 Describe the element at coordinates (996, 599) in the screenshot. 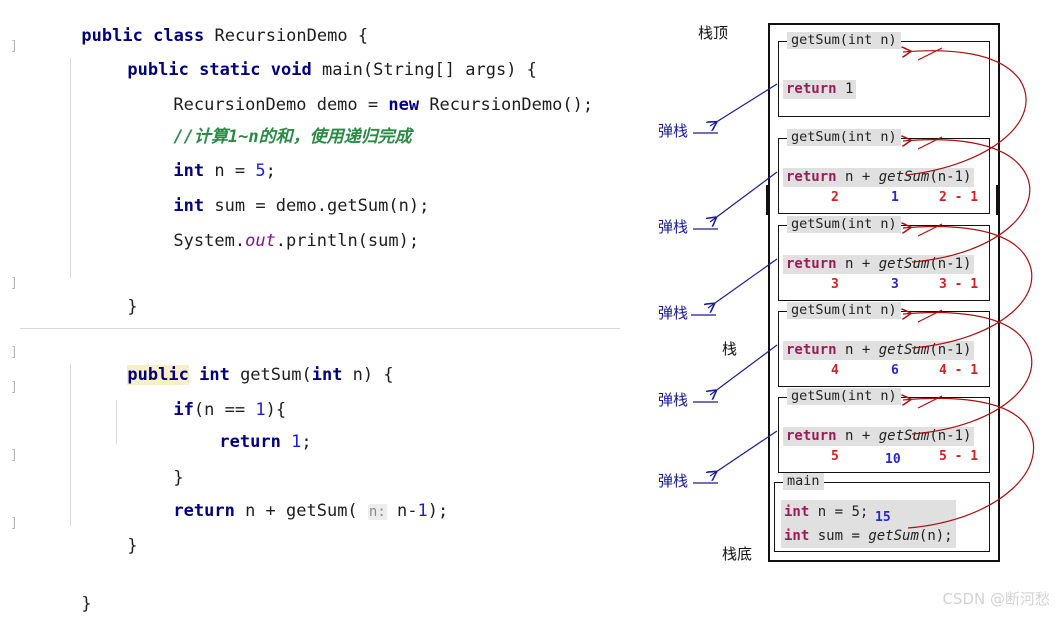

I see `watermark: CSDN @断河愁` at that location.